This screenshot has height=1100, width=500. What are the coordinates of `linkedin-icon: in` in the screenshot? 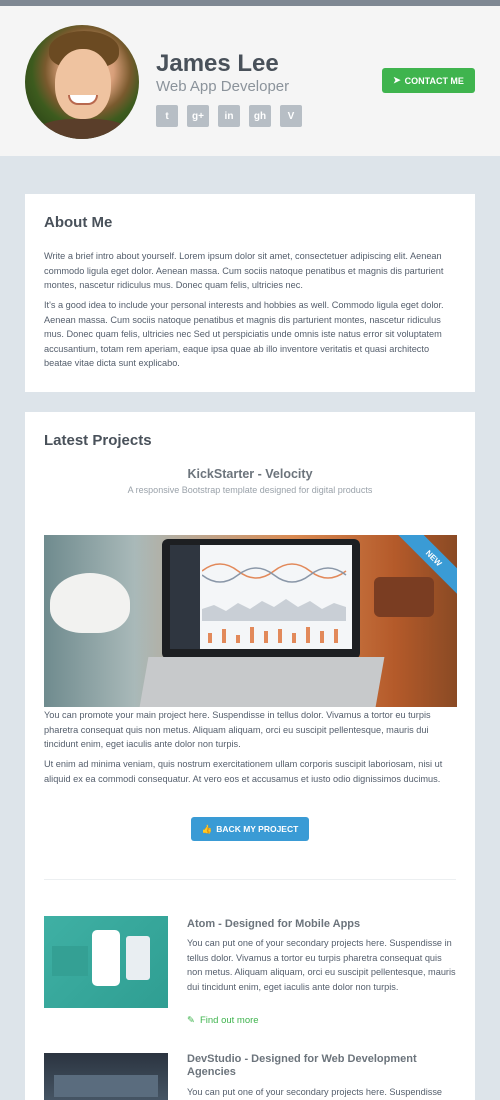 It's located at (229, 116).